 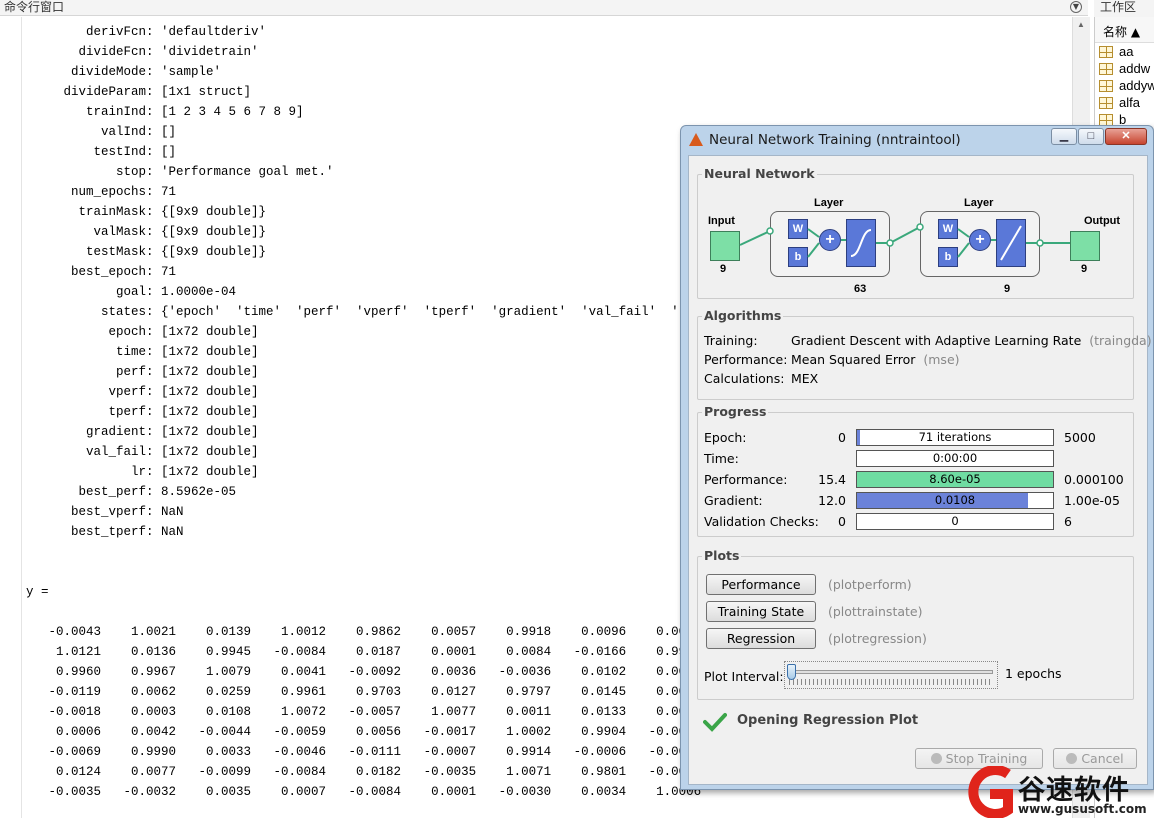 What do you see at coordinates (936, 758) in the screenshot?
I see `stop-icon` at bounding box center [936, 758].